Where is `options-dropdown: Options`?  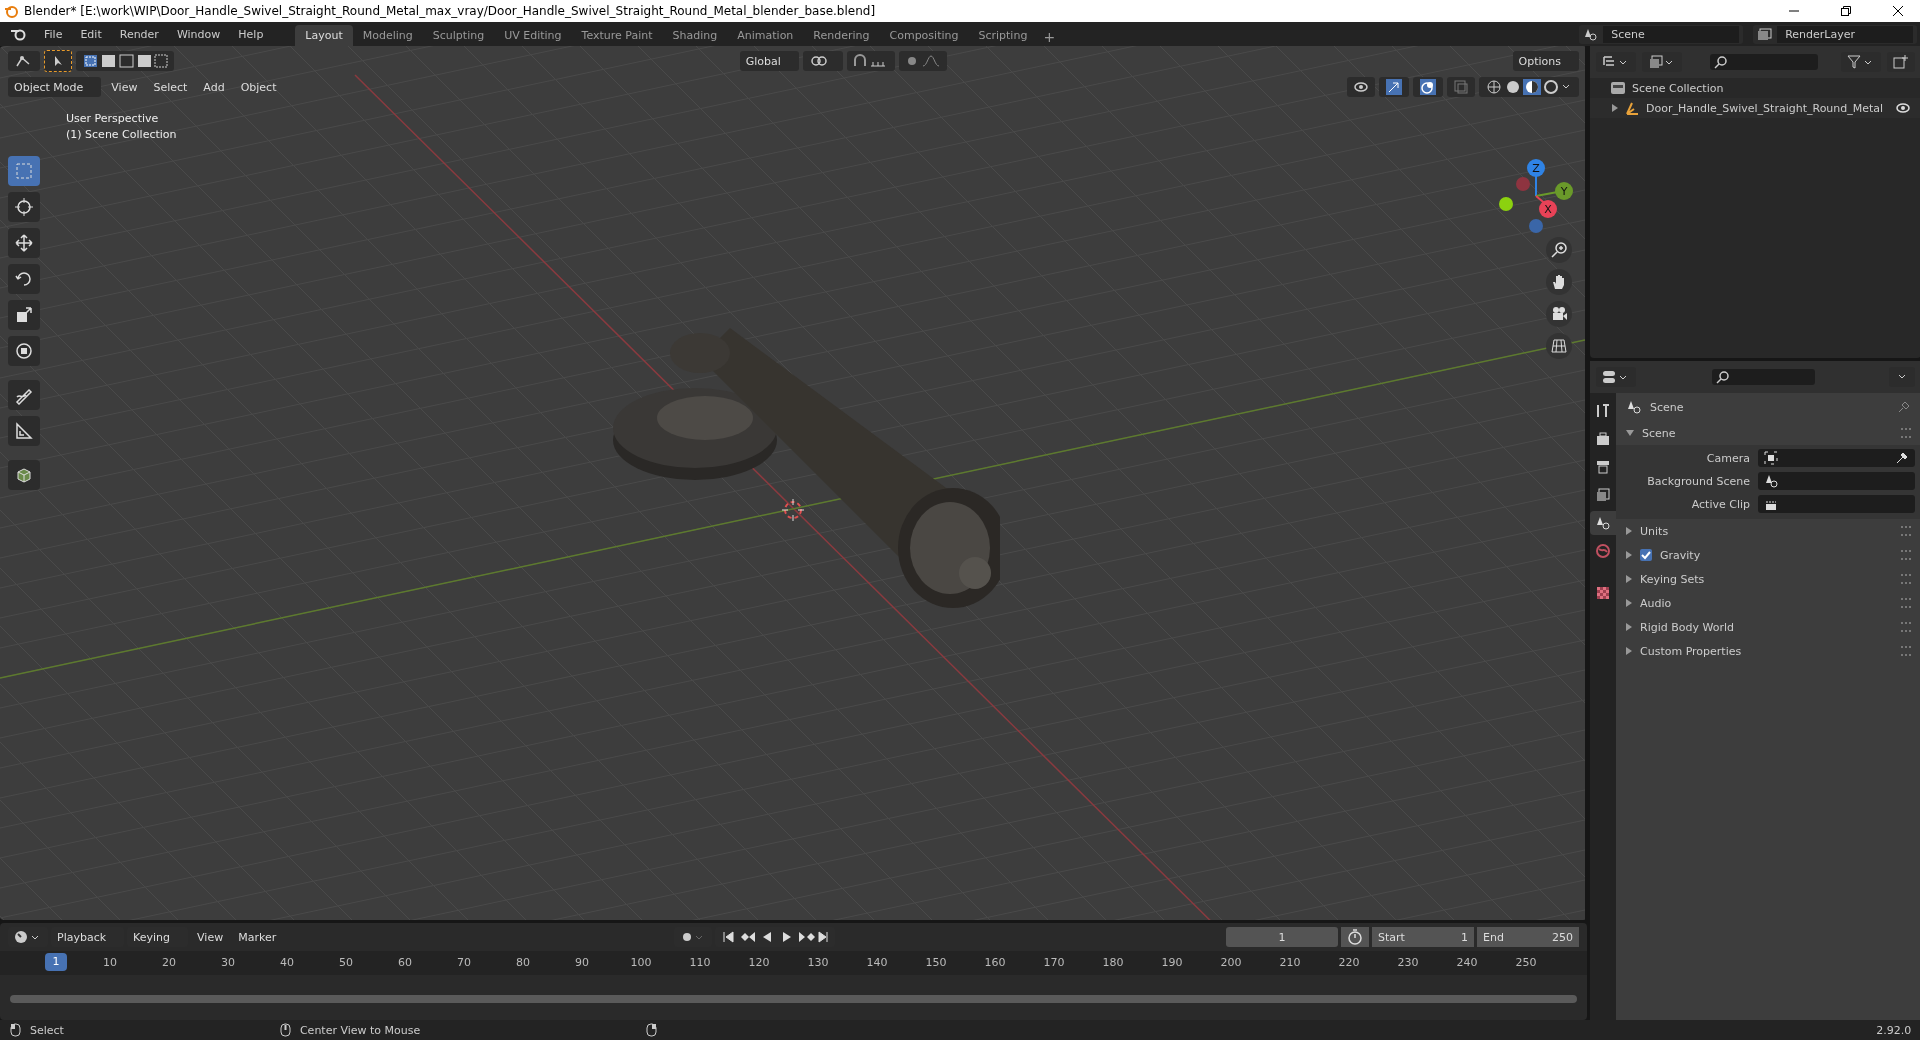 options-dropdown: Options is located at coordinates (1545, 61).